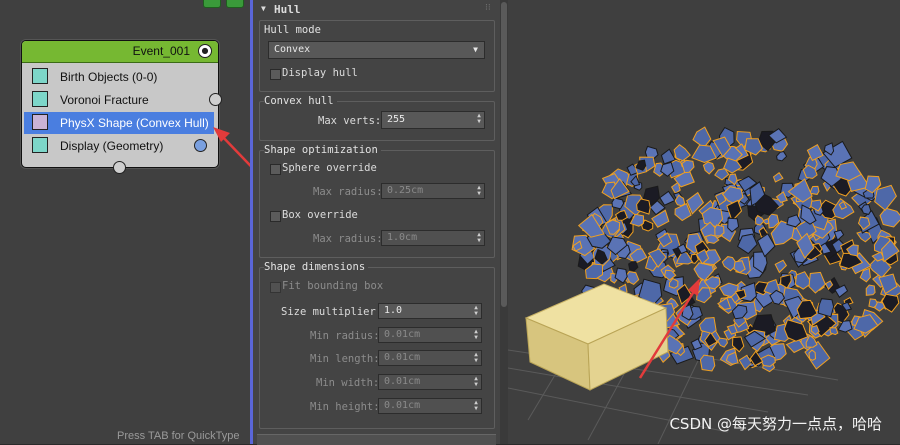  What do you see at coordinates (40, 122) in the screenshot?
I see `physx-shape-icon` at bounding box center [40, 122].